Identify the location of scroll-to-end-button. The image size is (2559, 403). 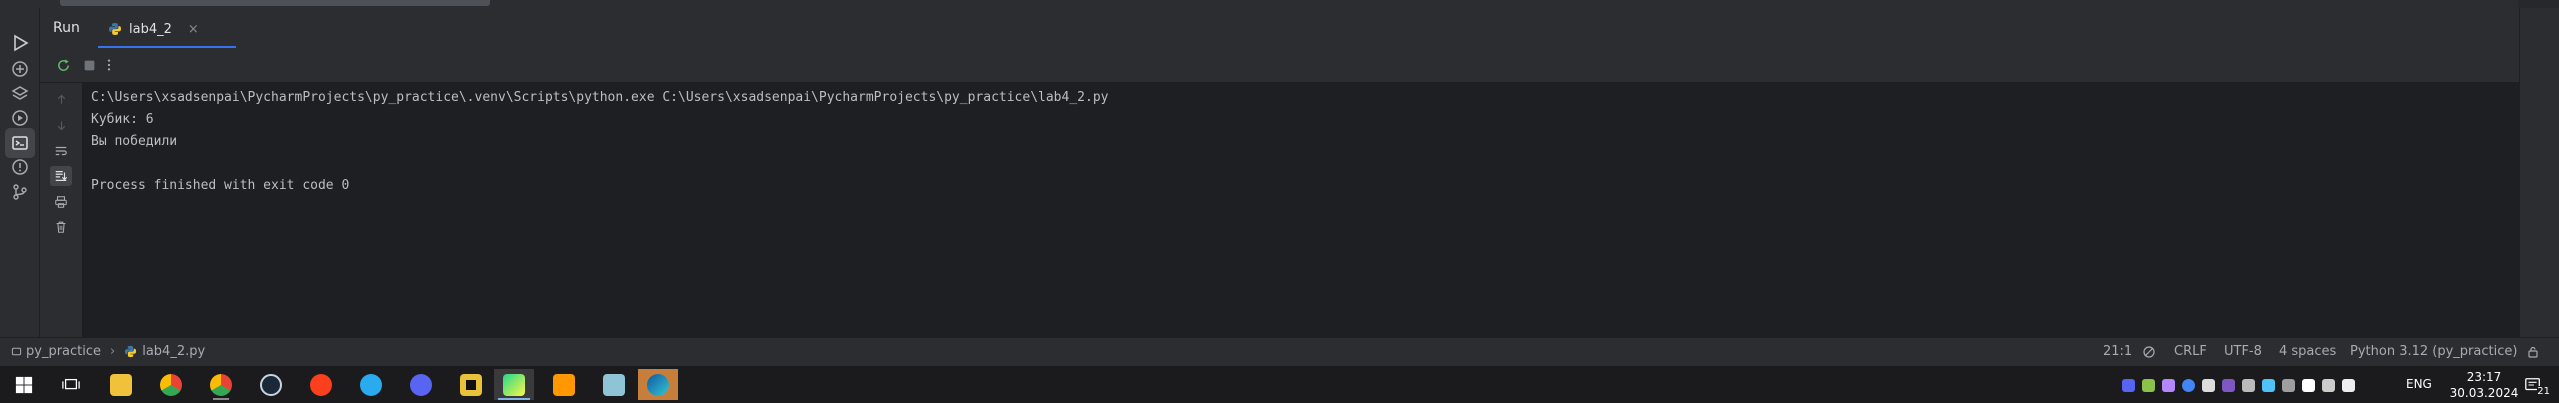
(61, 176).